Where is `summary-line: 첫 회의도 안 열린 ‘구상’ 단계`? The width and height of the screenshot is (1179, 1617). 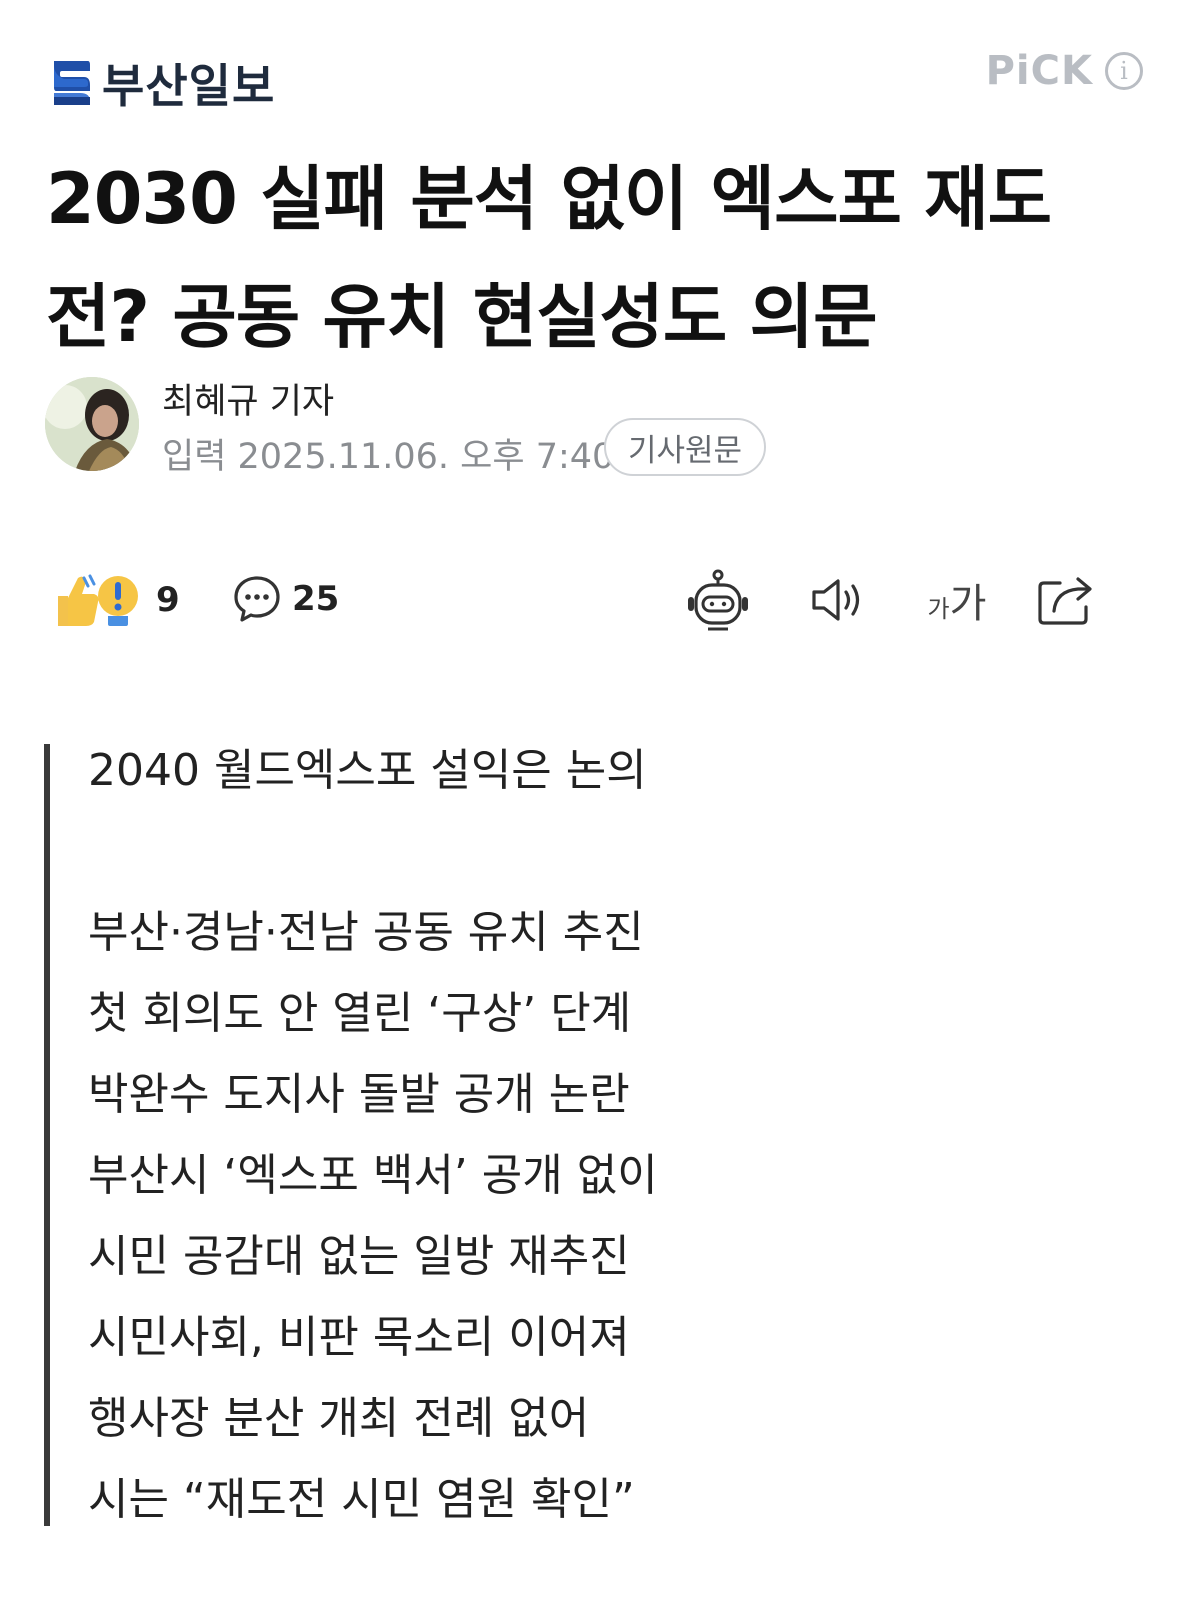
summary-line: 첫 회의도 안 열린 ‘구상’ 단계 is located at coordinates (360, 1013).